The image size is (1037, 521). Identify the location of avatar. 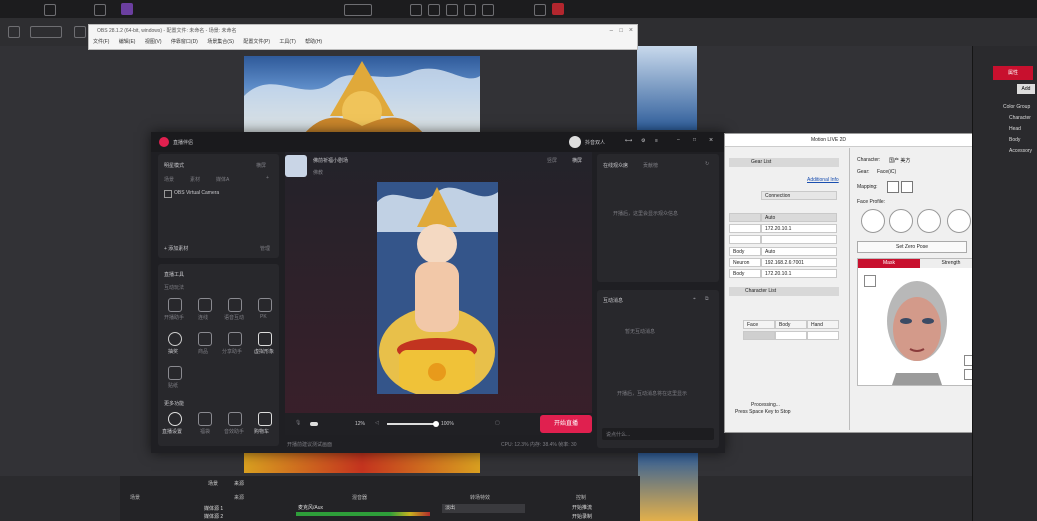
(575, 142).